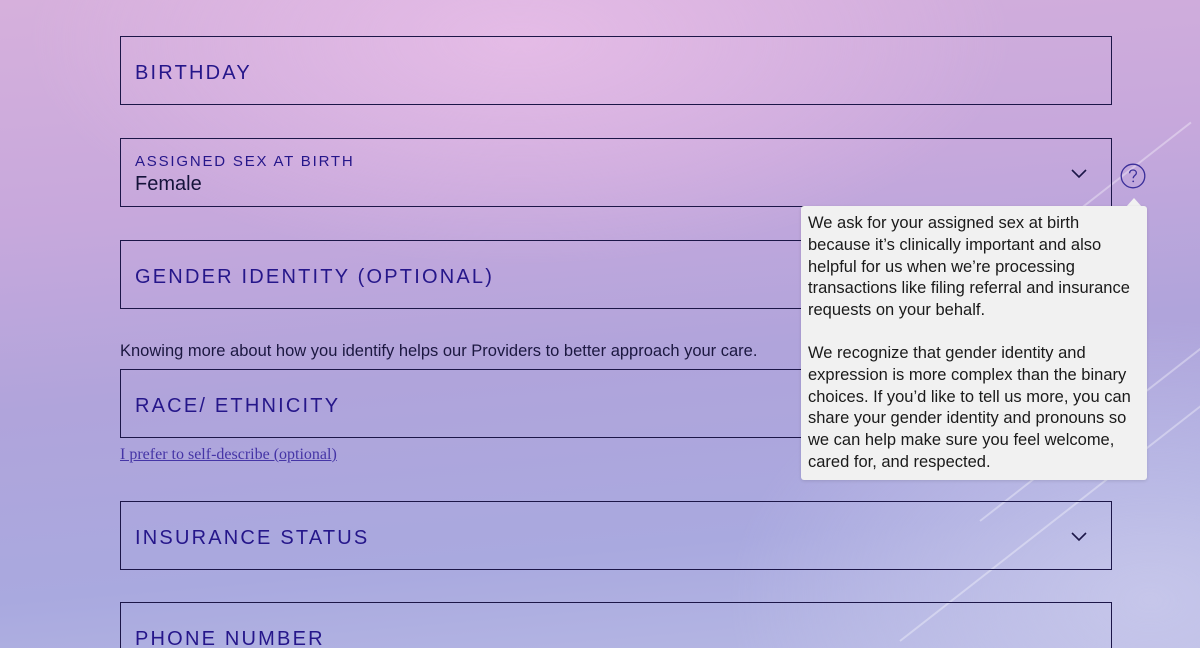 The height and width of the screenshot is (648, 1200). Describe the element at coordinates (1133, 176) in the screenshot. I see `help-icon` at that location.